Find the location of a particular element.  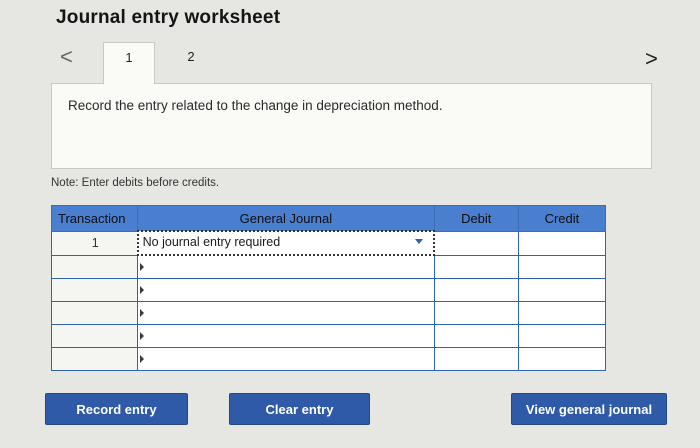

header-general-journal: General Journal is located at coordinates (286, 218).